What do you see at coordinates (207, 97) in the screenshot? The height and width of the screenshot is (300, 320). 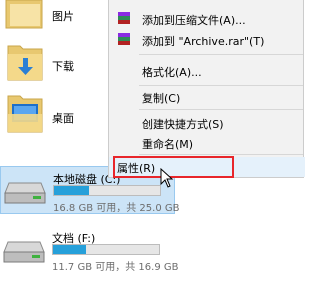 I see `menu-item-copy: 复制(C)` at bounding box center [207, 97].